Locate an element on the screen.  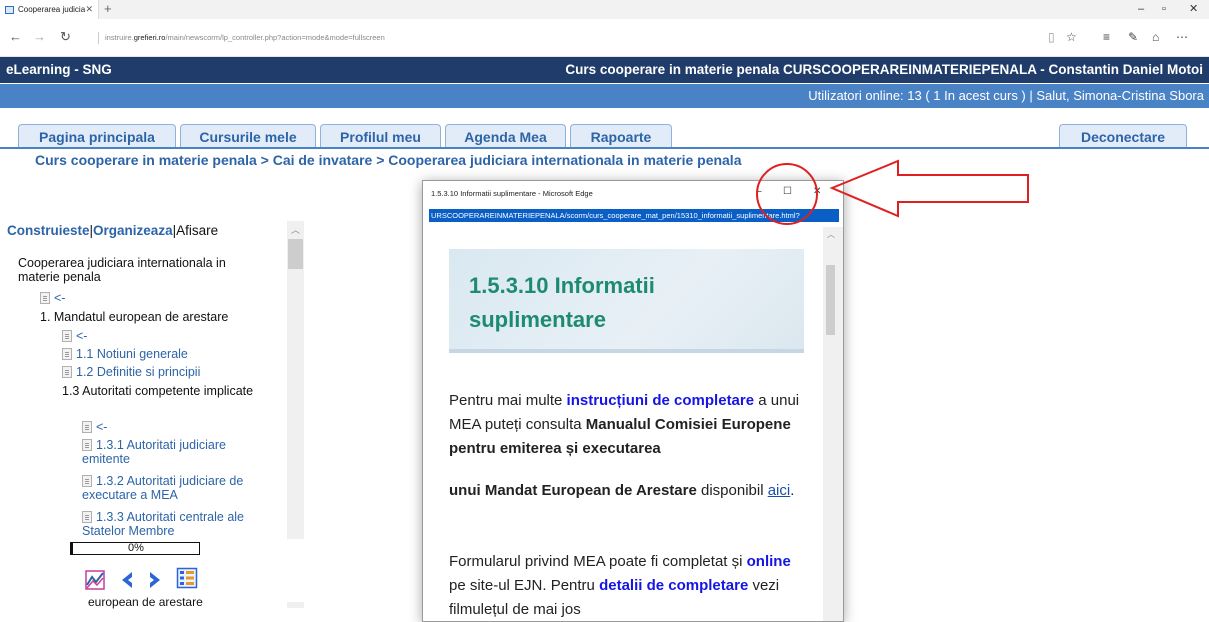
tree-item-chapter-1: 1. Mandatul european de arestare is located at coordinates (134, 317).